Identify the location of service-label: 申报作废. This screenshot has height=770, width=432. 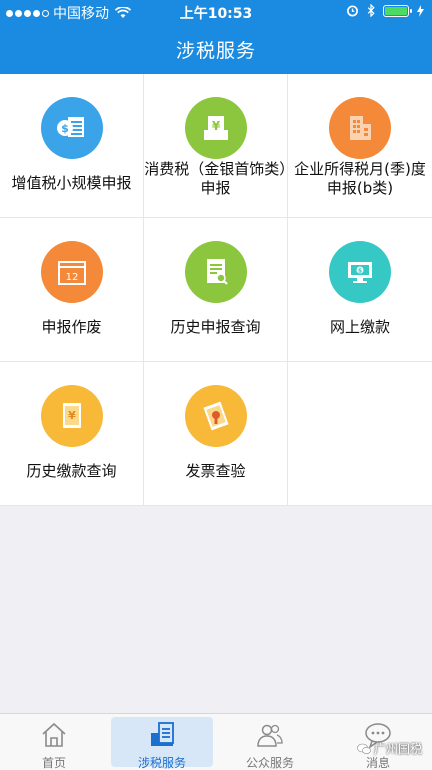
(71, 327).